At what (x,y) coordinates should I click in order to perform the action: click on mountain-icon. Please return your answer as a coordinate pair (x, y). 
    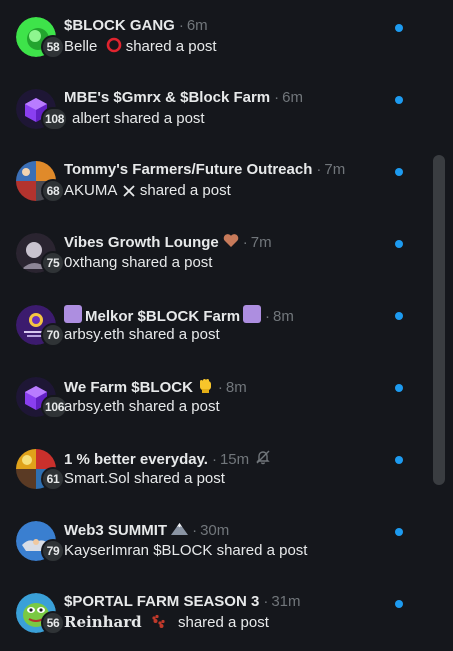
    Looking at the image, I should click on (180, 530).